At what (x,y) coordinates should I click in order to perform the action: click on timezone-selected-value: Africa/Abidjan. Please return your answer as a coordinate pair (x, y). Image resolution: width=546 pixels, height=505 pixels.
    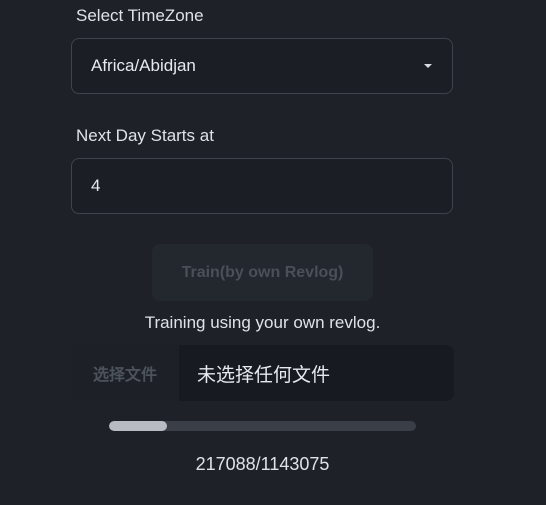
    Looking at the image, I should click on (143, 65).